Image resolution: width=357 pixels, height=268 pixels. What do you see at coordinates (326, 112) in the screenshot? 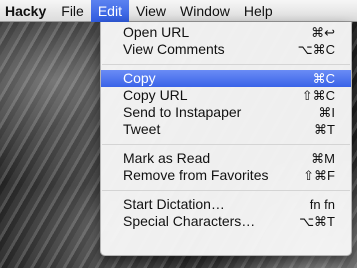
I see `menu-item-shortcut: ⌘I` at bounding box center [326, 112].